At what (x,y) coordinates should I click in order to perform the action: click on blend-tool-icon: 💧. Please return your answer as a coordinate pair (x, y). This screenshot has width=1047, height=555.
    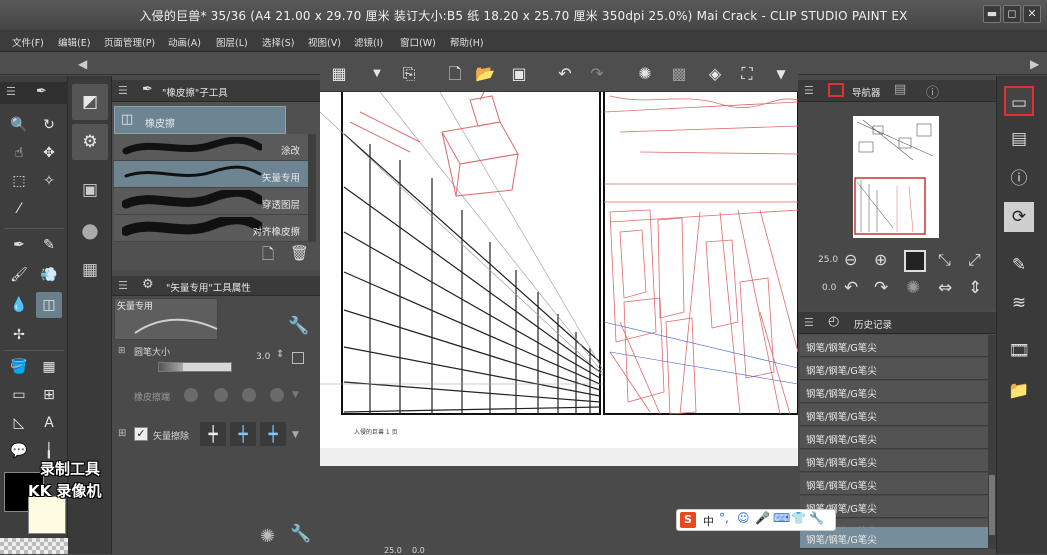
    Looking at the image, I should click on (19, 305).